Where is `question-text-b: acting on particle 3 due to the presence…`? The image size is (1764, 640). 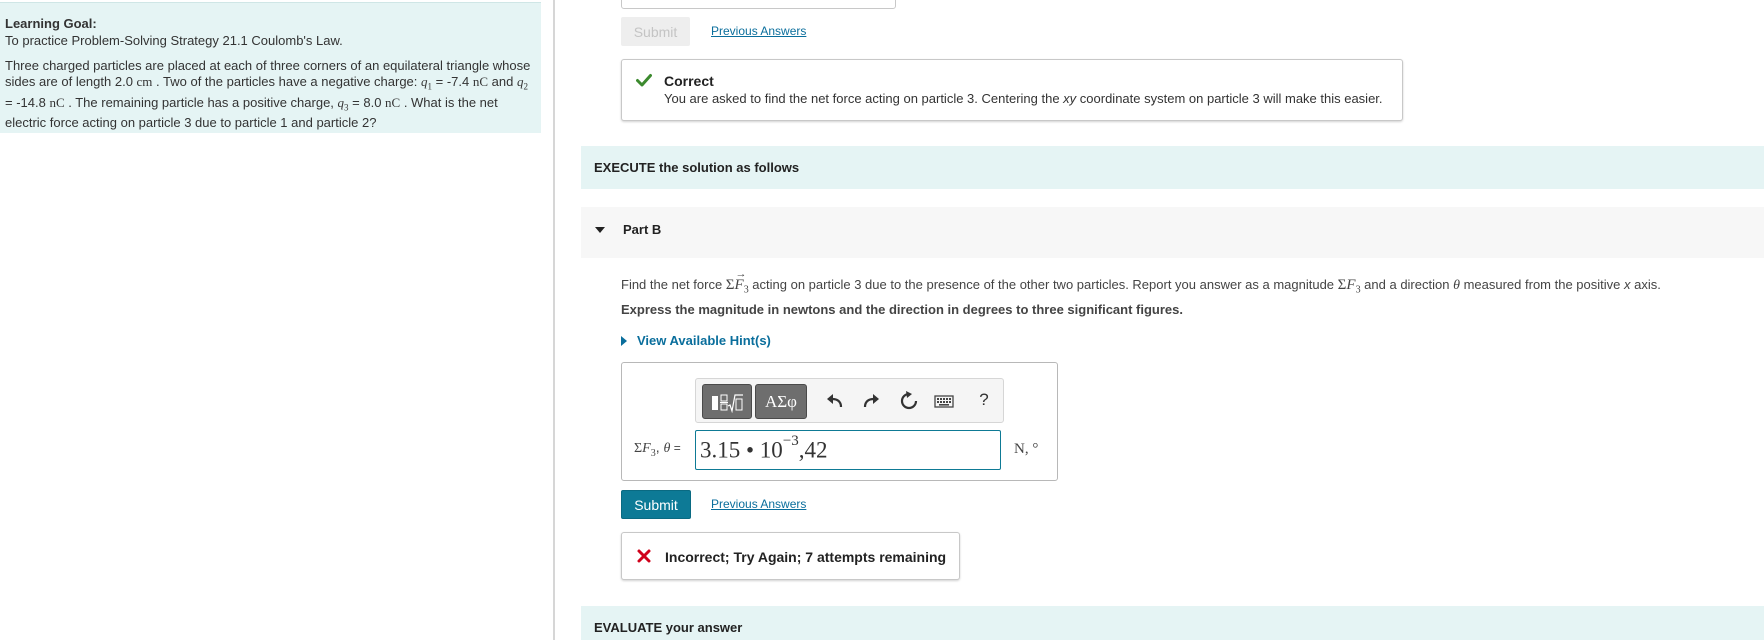
question-text-b: acting on particle 3 due to the presence… is located at coordinates (1043, 284).